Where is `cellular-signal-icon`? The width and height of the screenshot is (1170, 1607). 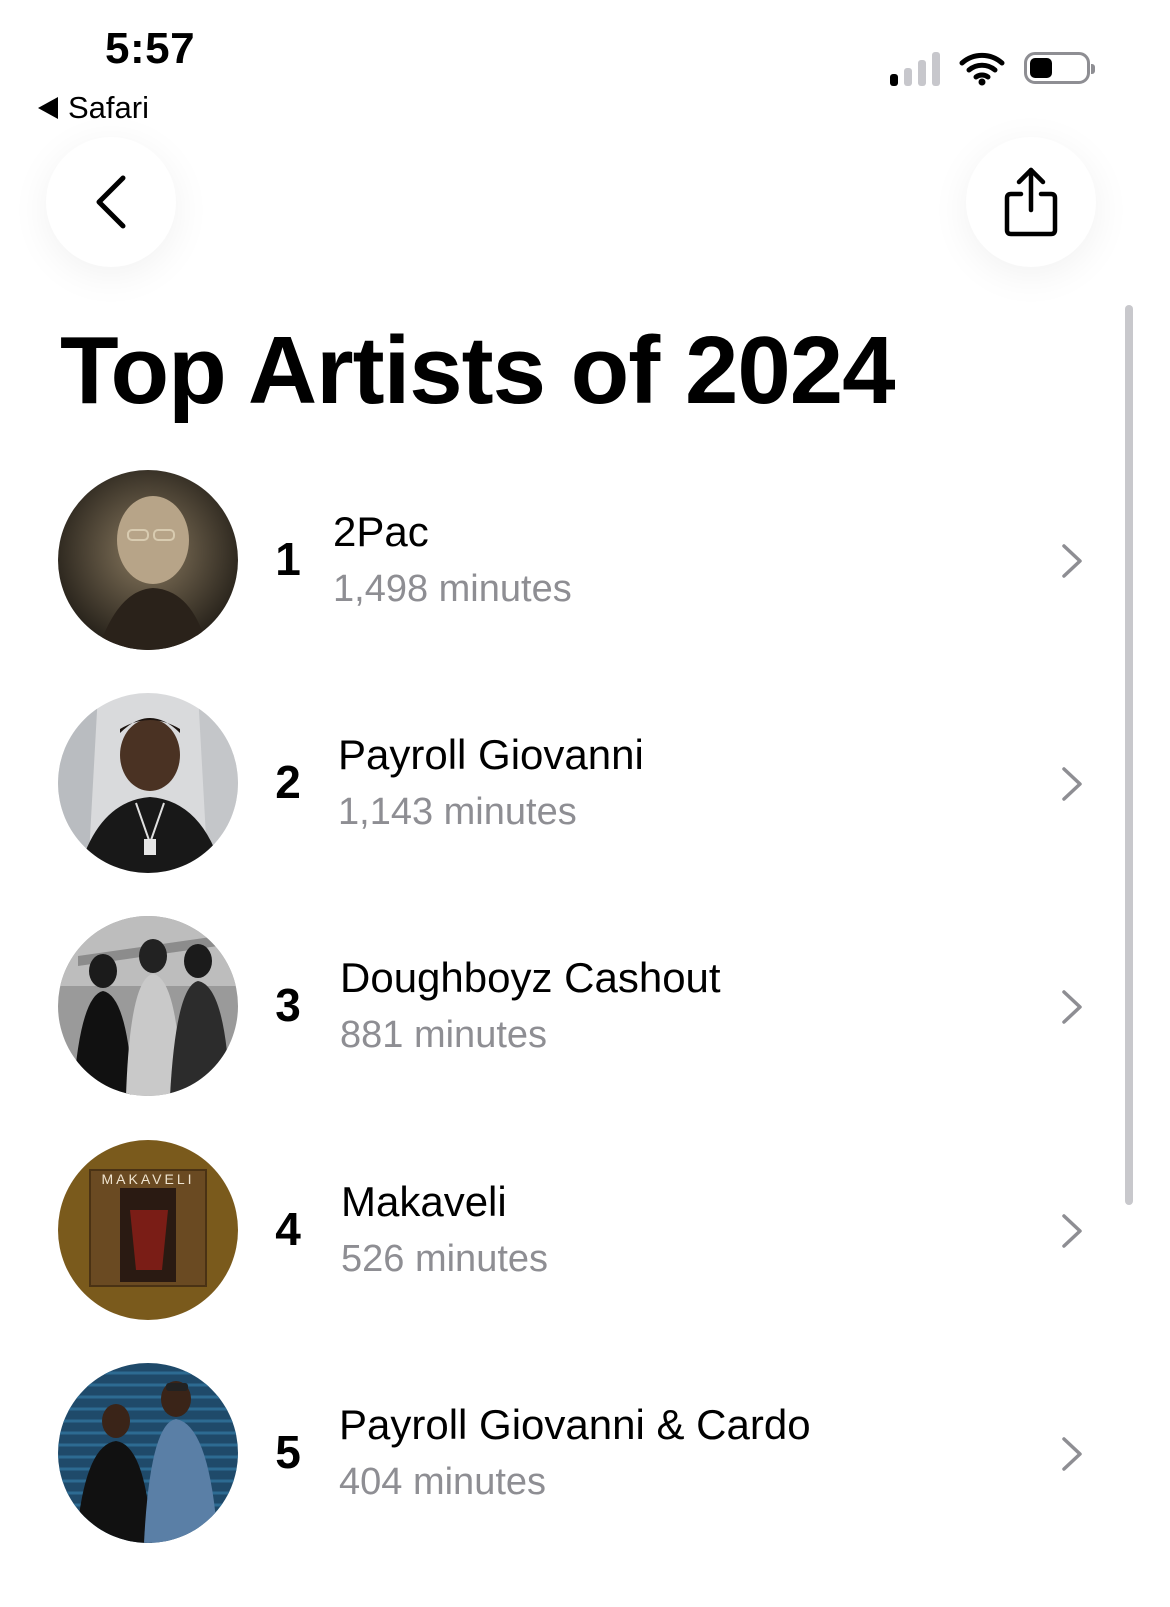
cellular-signal-icon is located at coordinates (915, 68).